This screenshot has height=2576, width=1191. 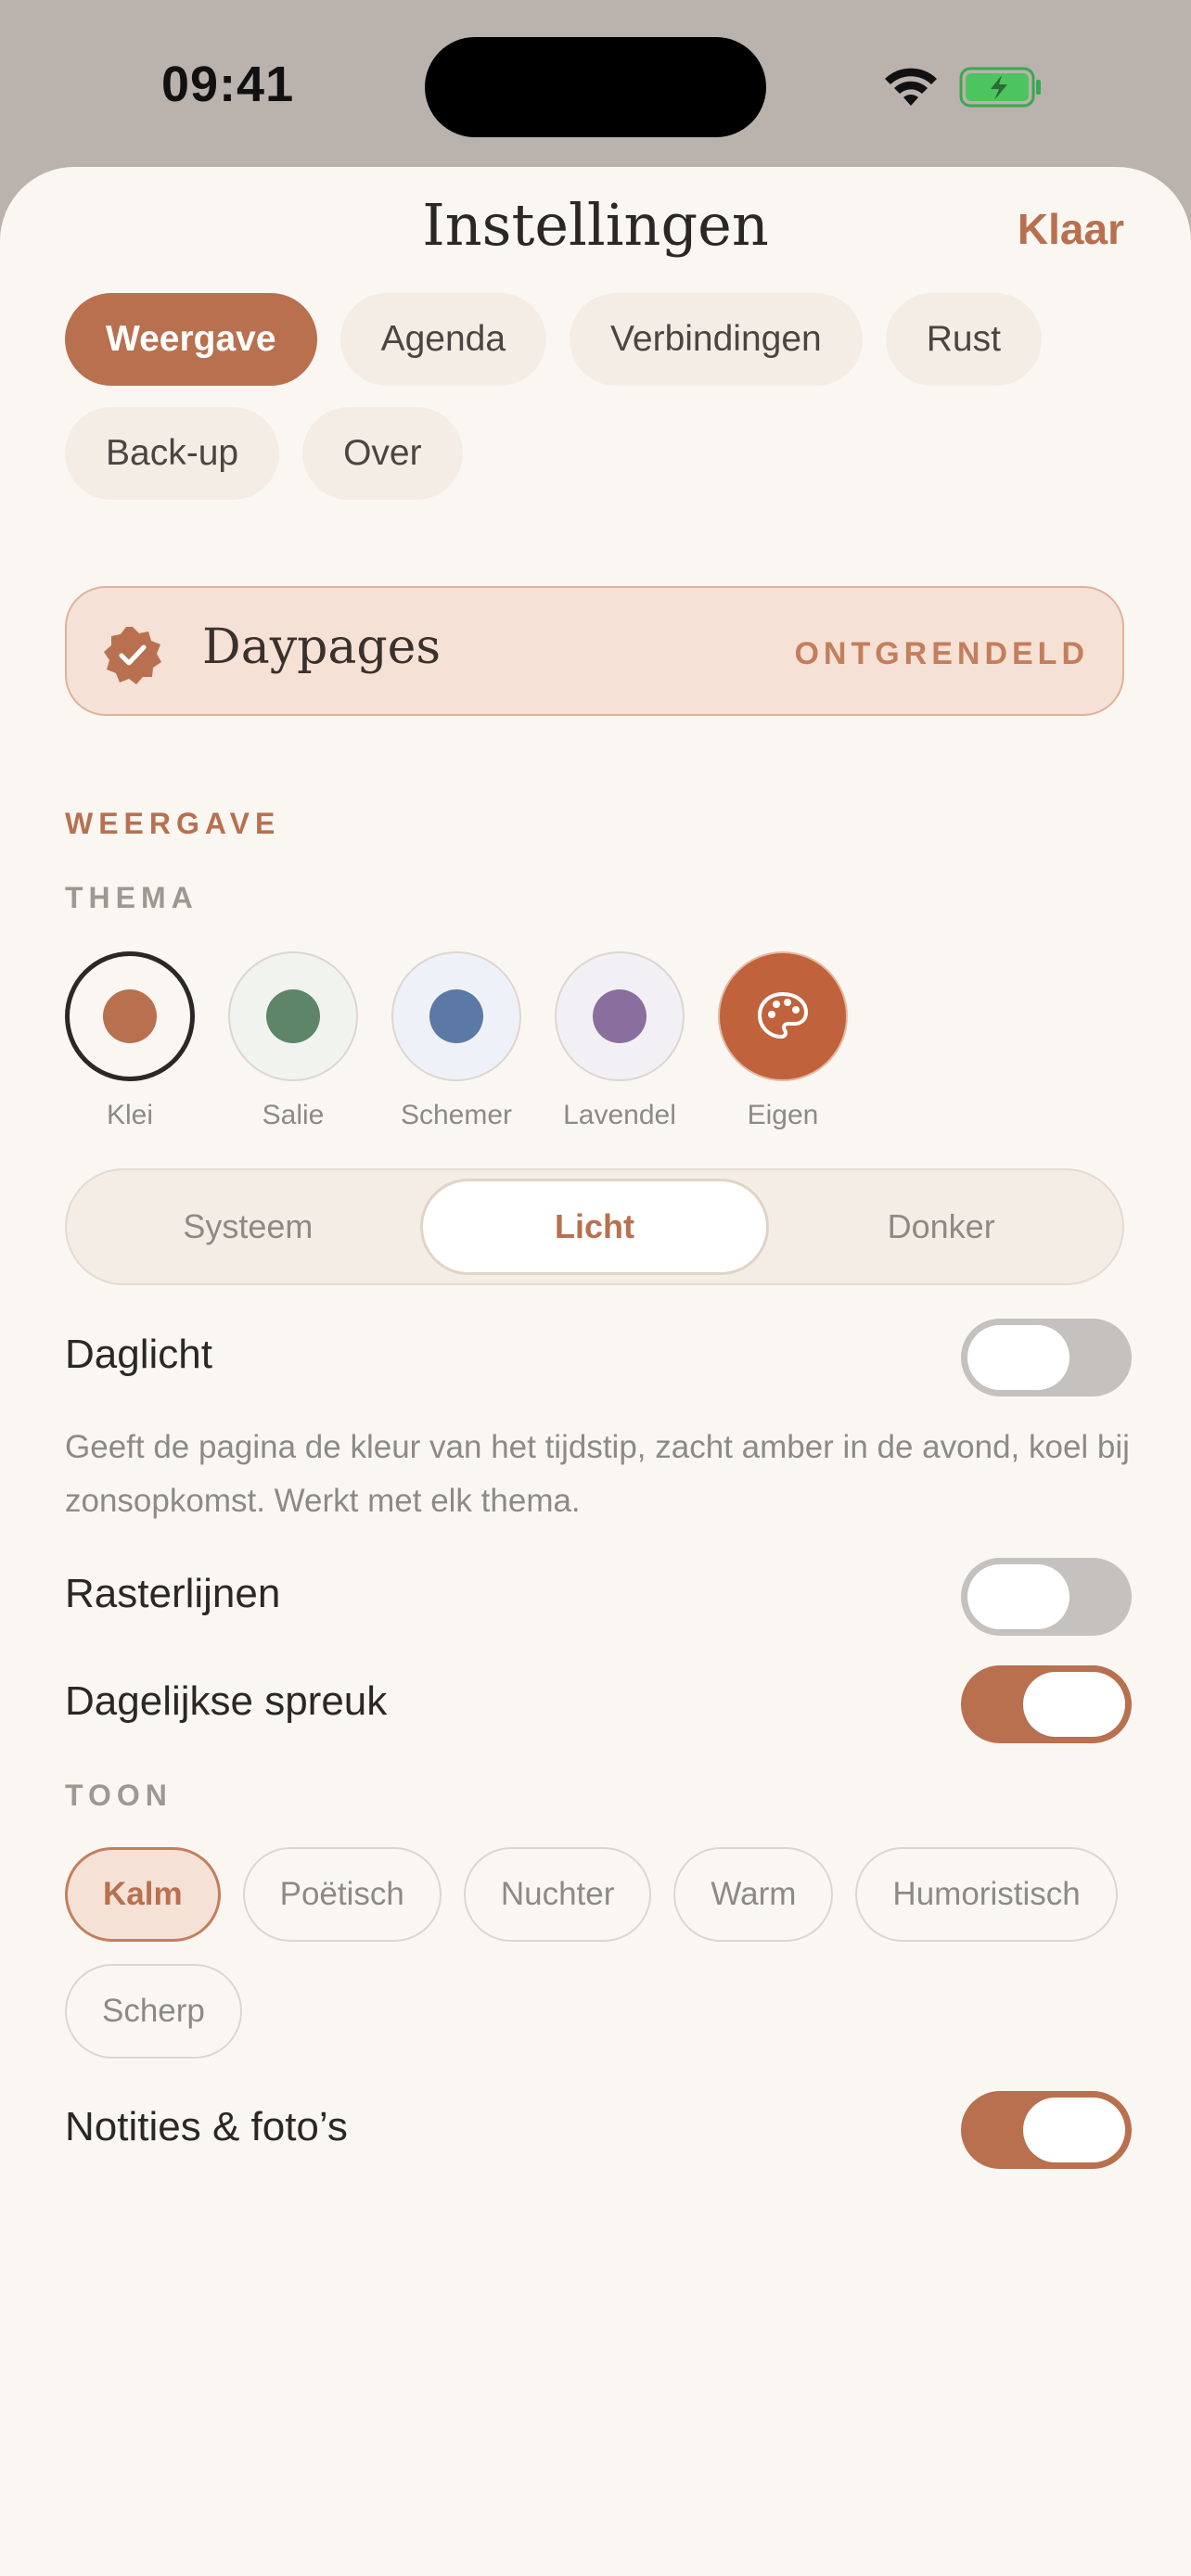 What do you see at coordinates (753, 1894) in the screenshot?
I see `tone-option-warm: Warm` at bounding box center [753, 1894].